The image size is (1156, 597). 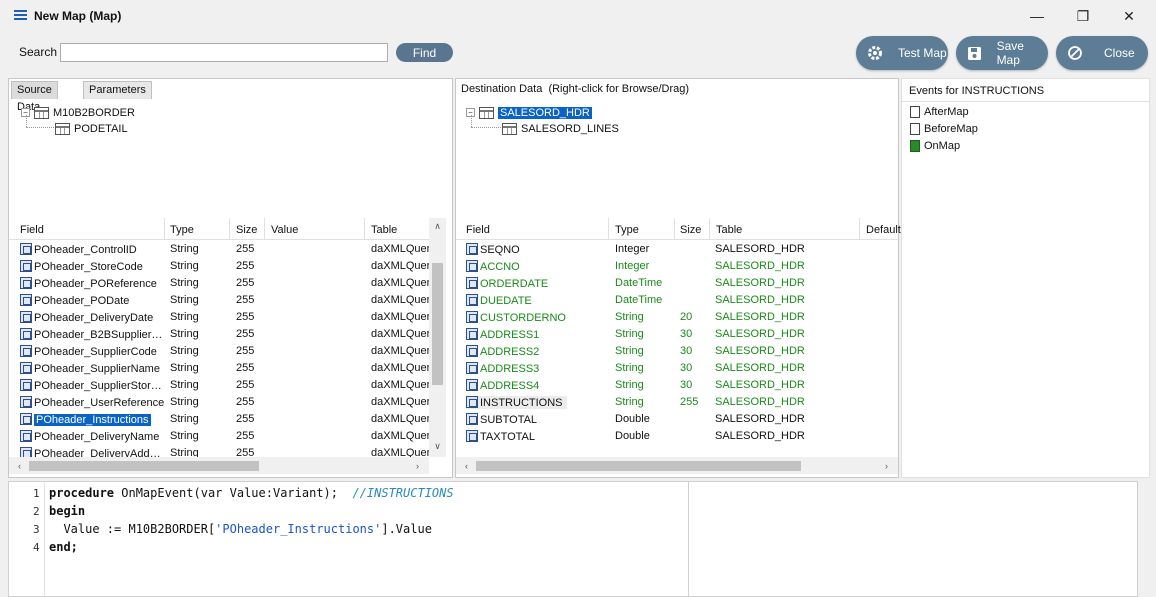 What do you see at coordinates (437, 446) in the screenshot?
I see `scroll-down-icon: ∨` at bounding box center [437, 446].